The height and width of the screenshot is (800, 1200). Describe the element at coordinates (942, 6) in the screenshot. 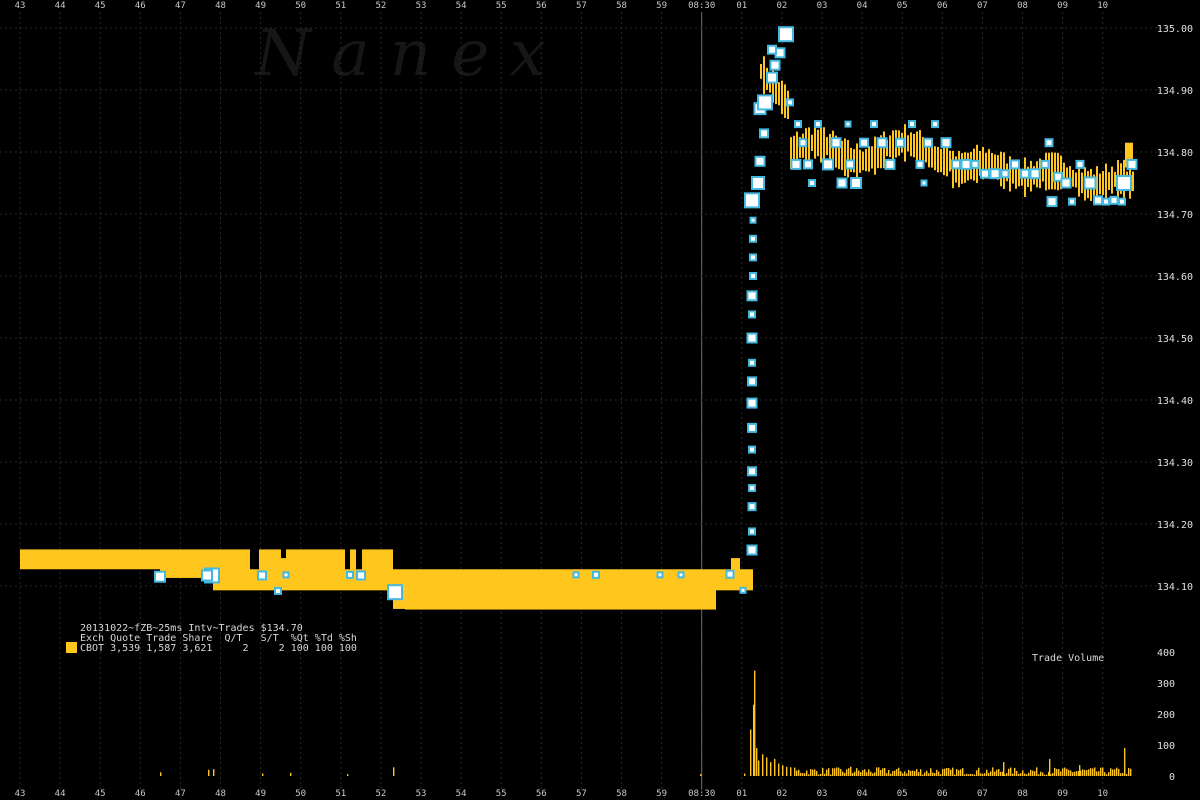

I see `x-tick-top-23: 06` at that location.